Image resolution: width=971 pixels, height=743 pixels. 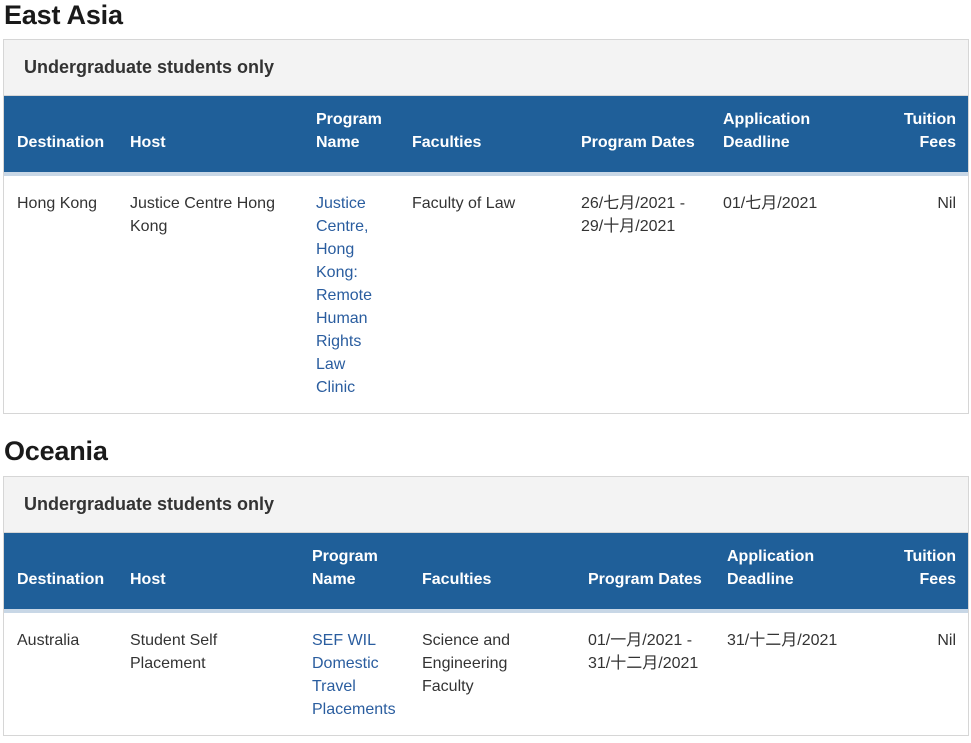 I want to click on program-link: SEF WIL Domestic Travel Placements, so click(x=354, y=675).